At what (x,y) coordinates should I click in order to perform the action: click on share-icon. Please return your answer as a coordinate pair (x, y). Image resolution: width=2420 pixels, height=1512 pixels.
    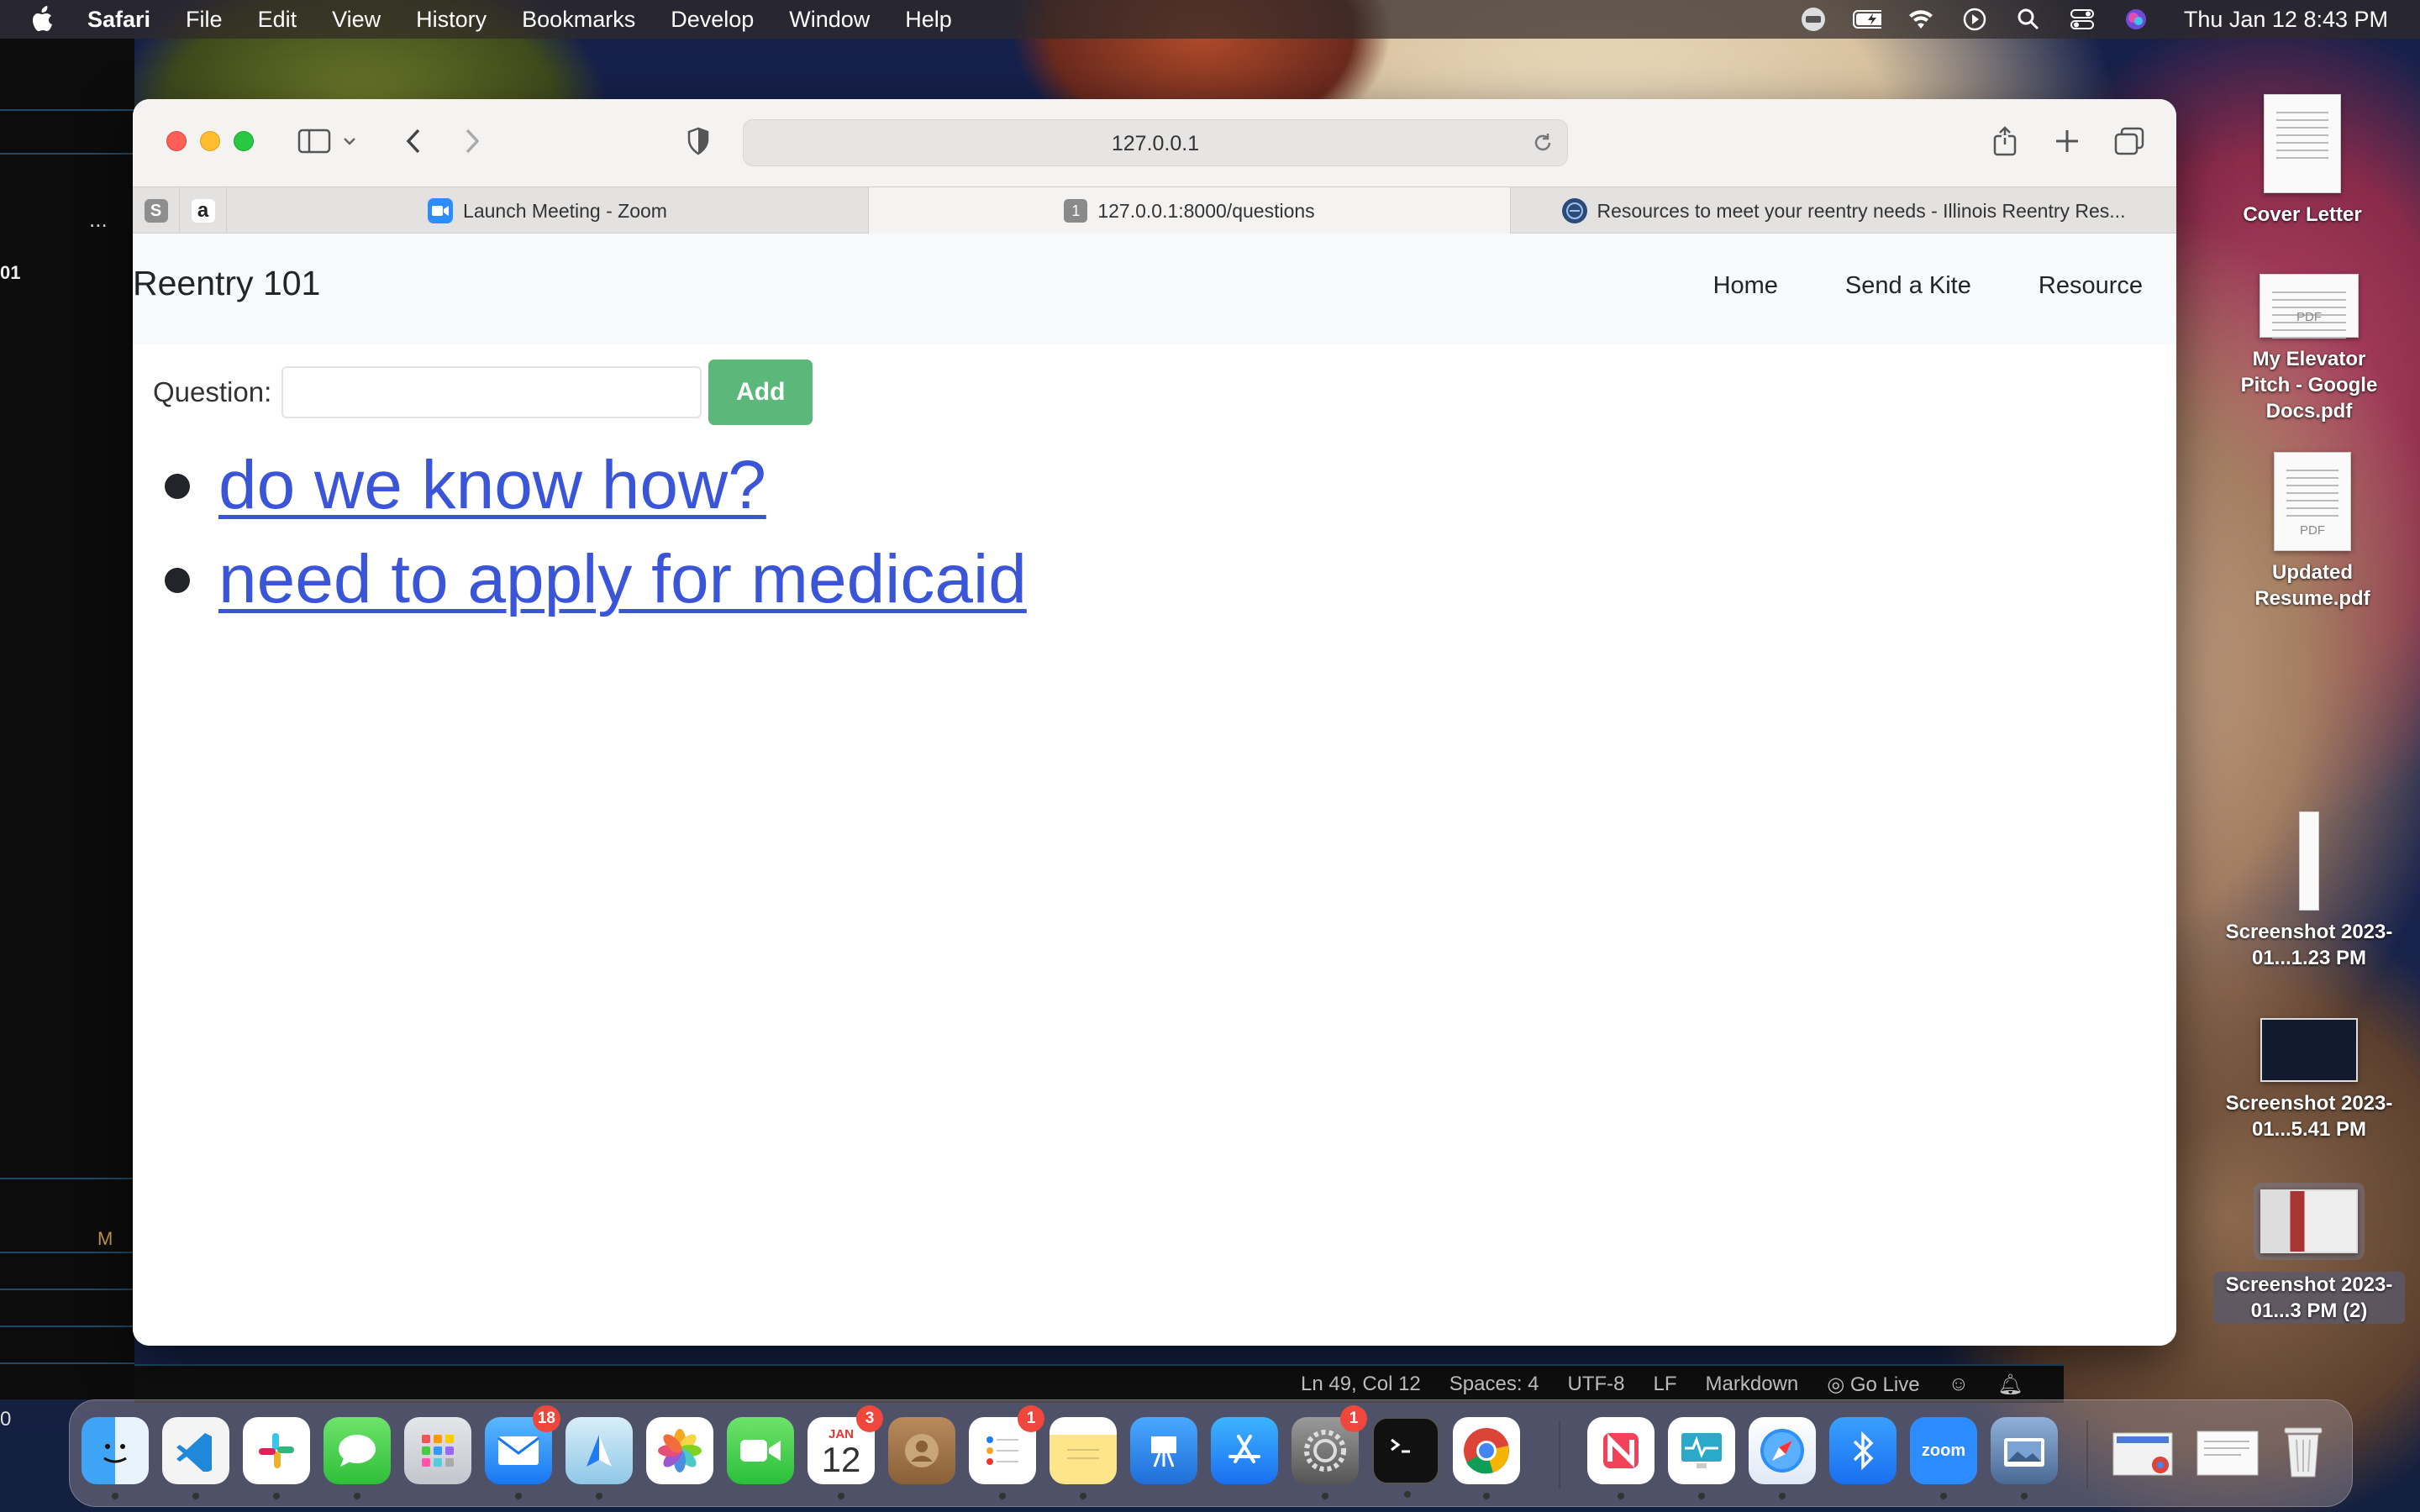
    Looking at the image, I should click on (2005, 141).